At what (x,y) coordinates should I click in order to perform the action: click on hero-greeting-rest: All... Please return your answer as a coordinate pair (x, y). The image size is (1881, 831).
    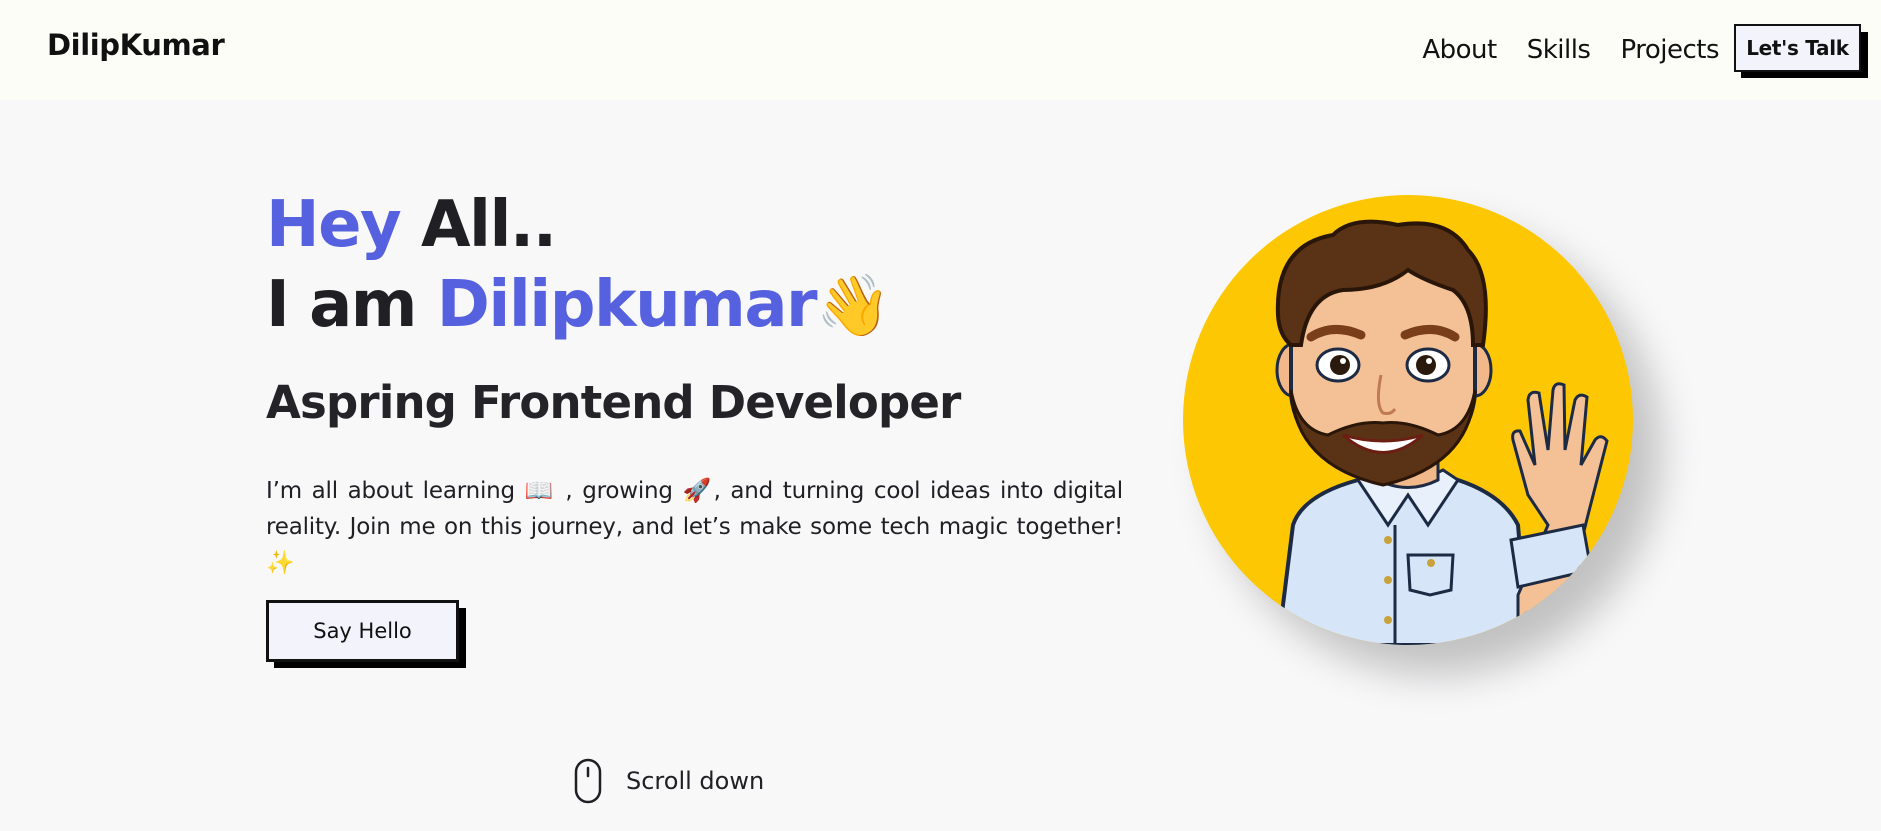
    Looking at the image, I should click on (488, 225).